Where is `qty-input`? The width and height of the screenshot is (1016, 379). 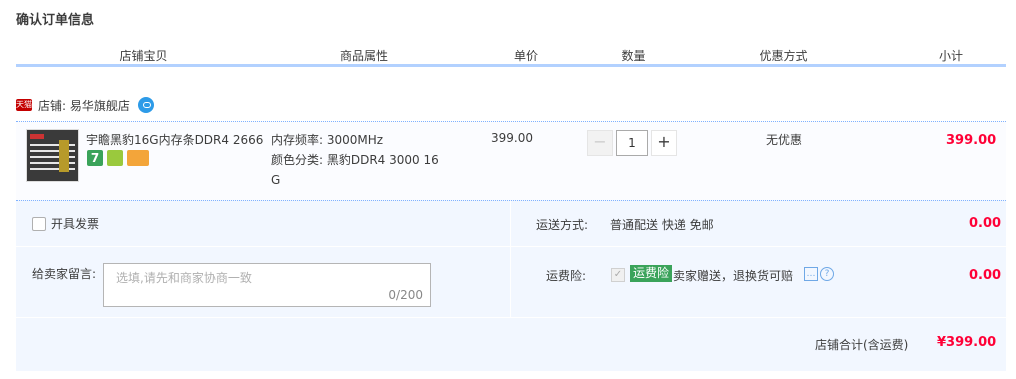 qty-input is located at coordinates (632, 143).